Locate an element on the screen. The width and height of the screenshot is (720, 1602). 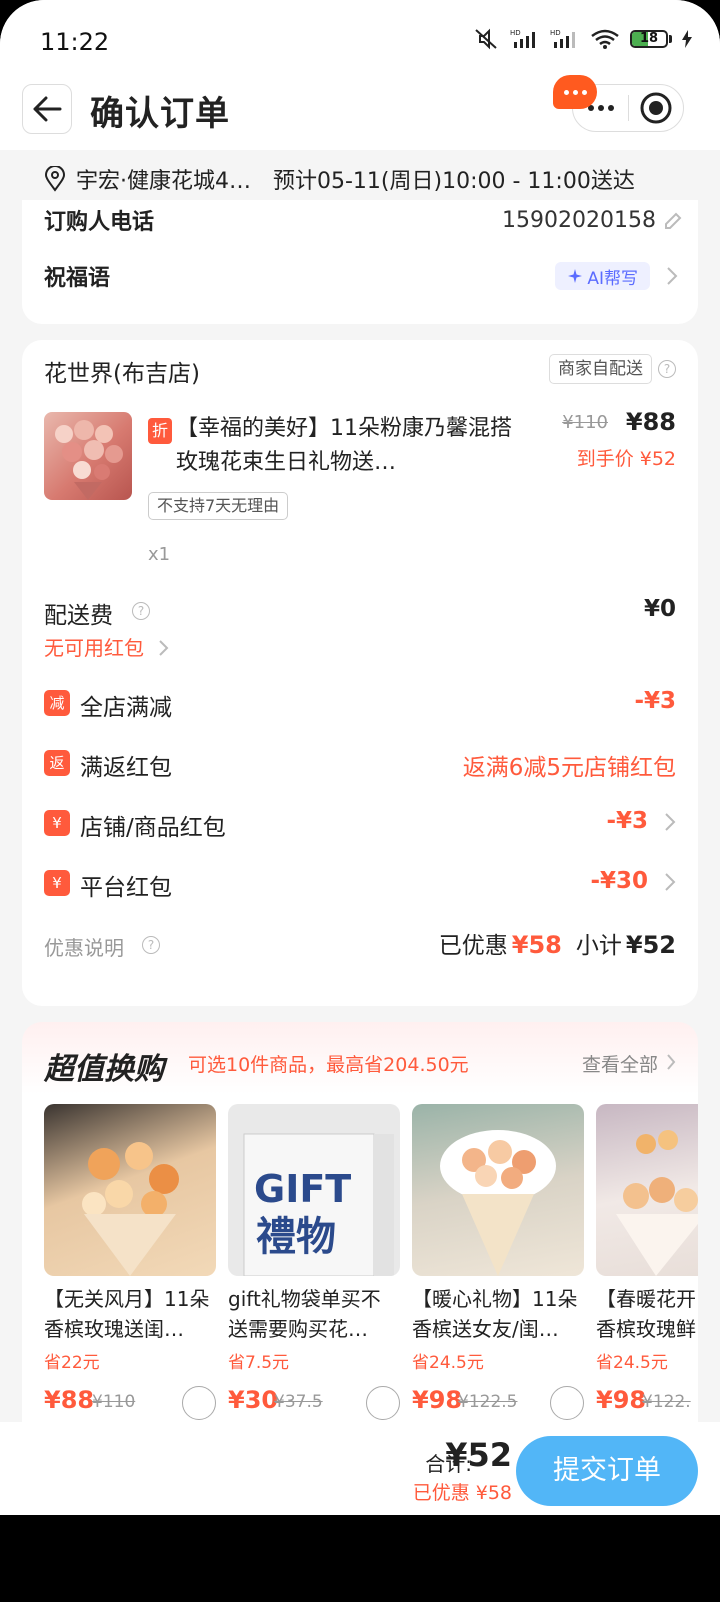
trade-up-image: GIFT 禮物 is located at coordinates (314, 1190).